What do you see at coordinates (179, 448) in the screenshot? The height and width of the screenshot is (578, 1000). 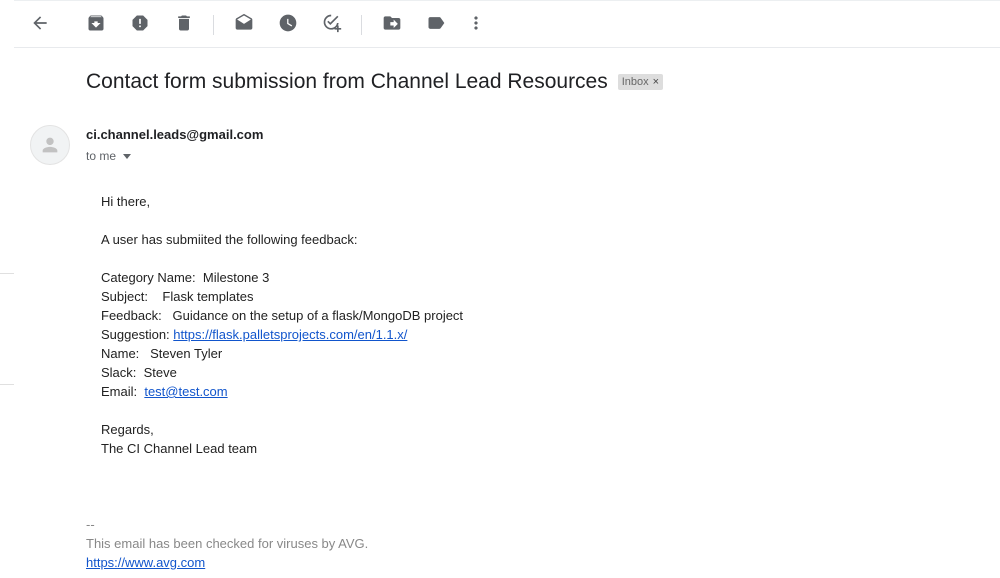 I see `team-signoff: The CI Channel Lead team` at bounding box center [179, 448].